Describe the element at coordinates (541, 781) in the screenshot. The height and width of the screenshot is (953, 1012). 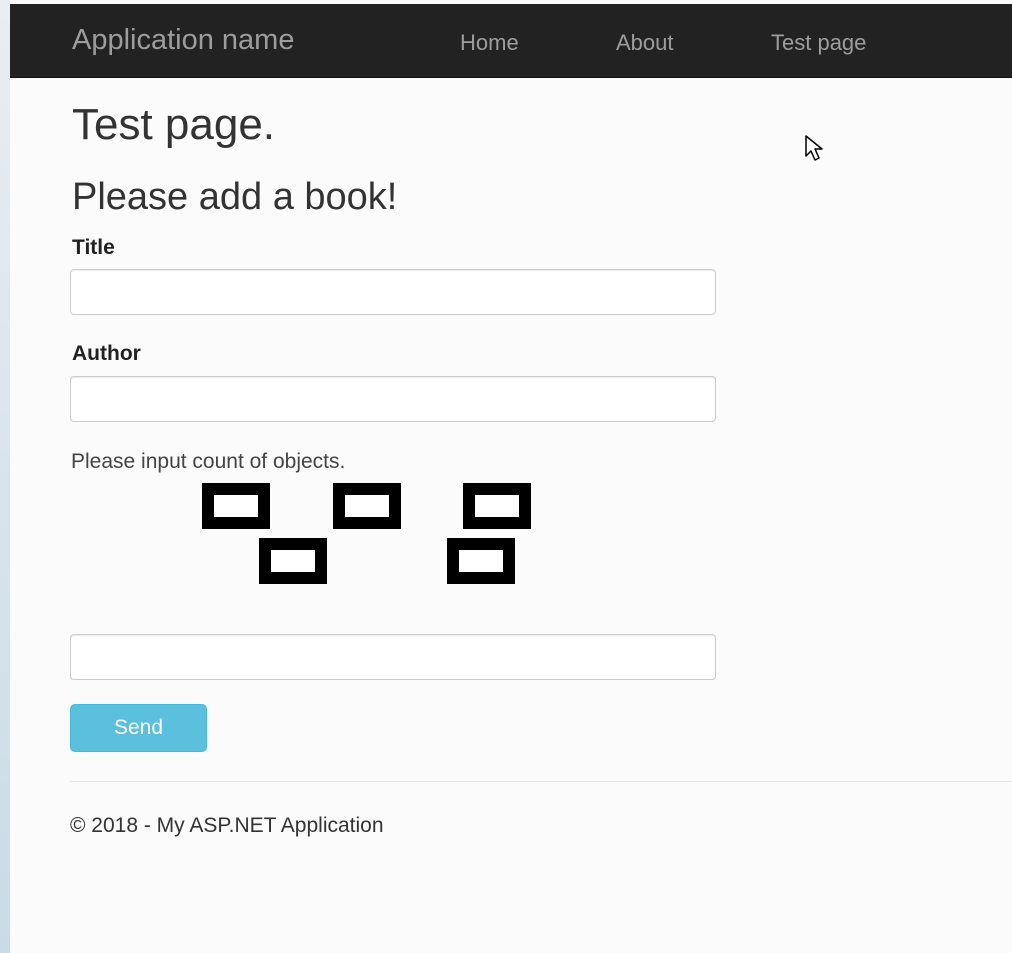
I see `footer-divider` at that location.